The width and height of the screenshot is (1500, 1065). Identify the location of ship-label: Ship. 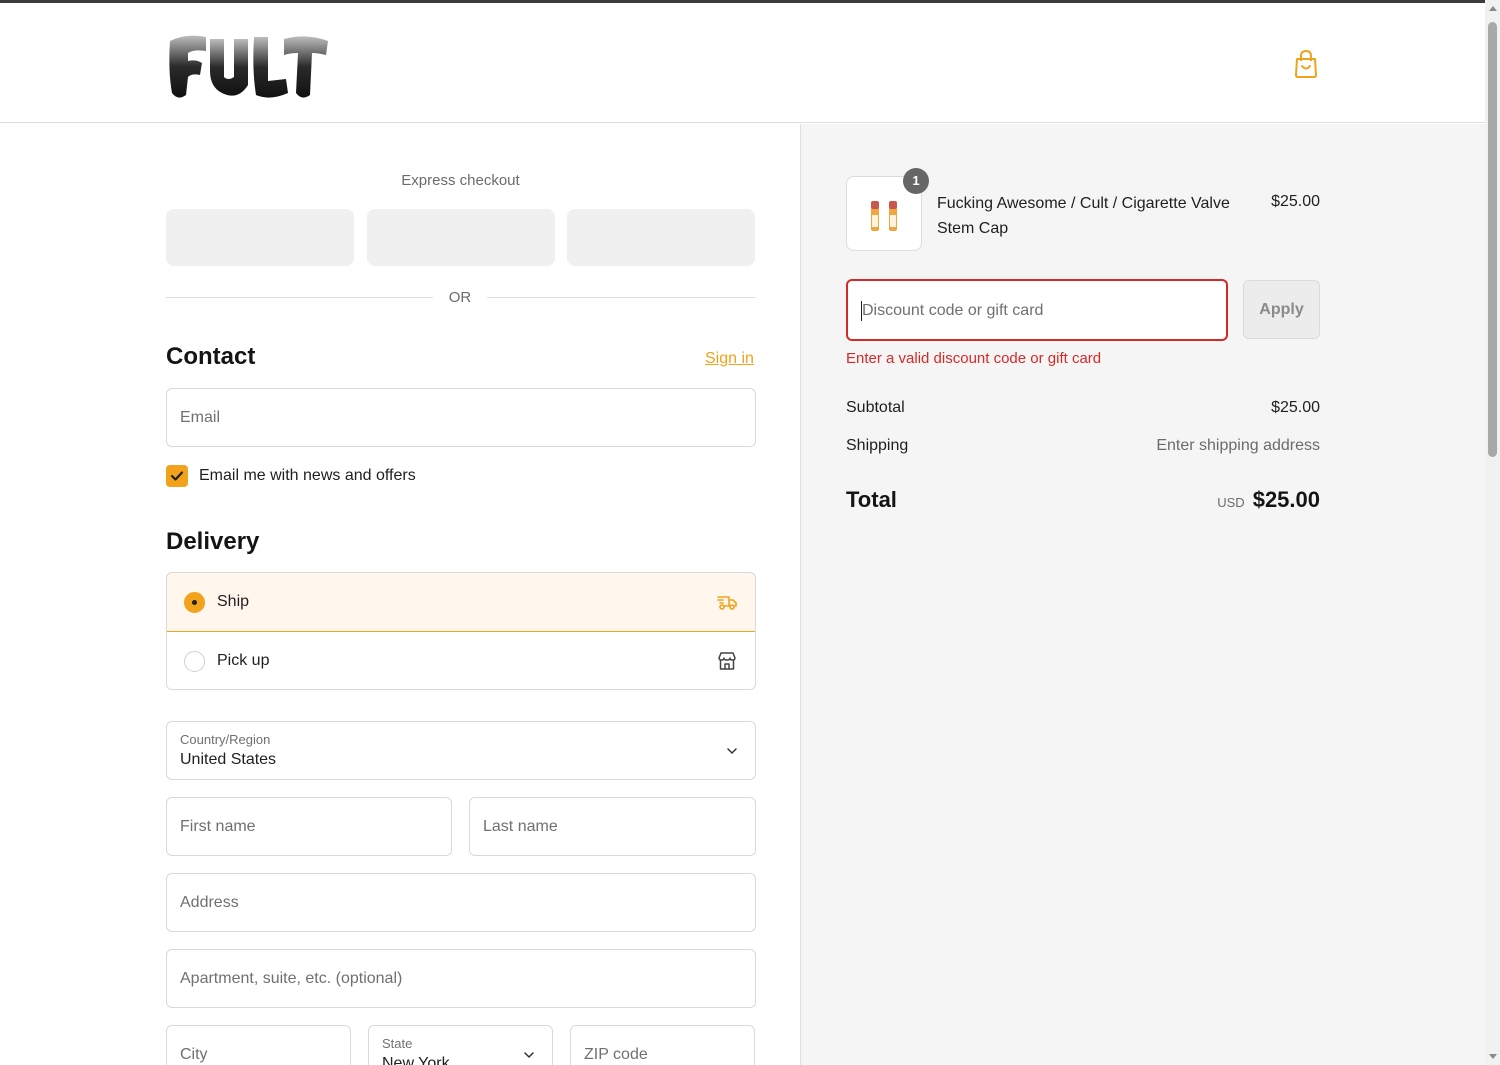
(233, 601).